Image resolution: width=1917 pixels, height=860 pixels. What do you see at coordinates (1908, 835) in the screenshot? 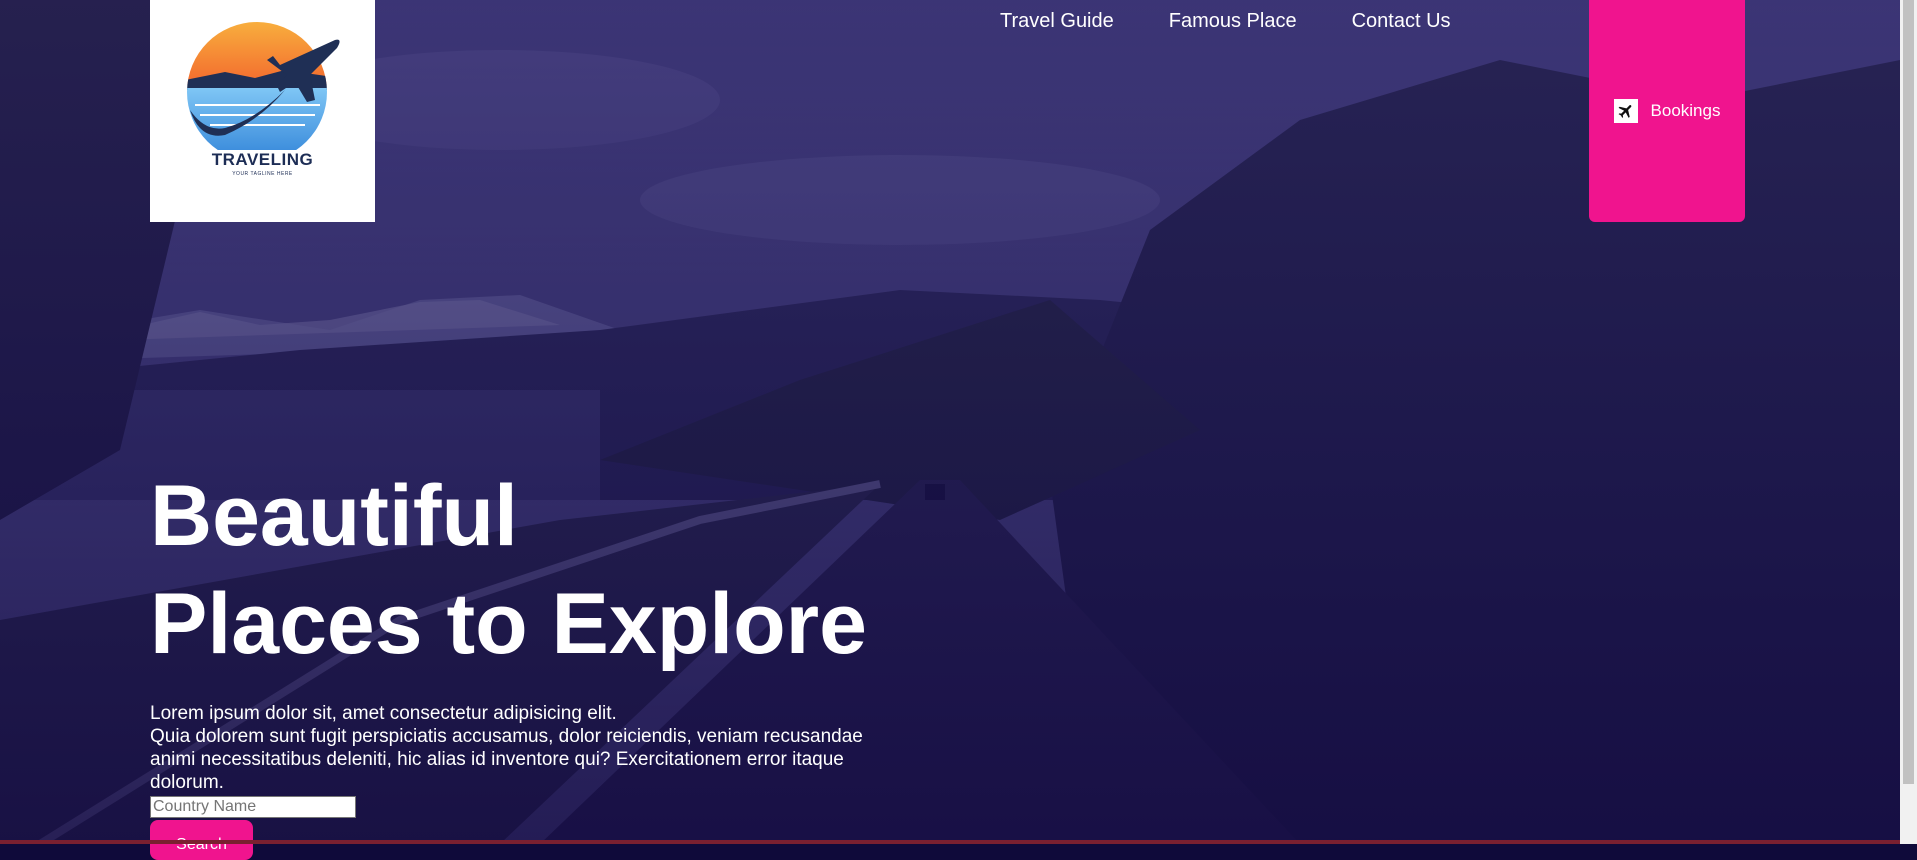
I see `scroll-down-arrow-icon` at bounding box center [1908, 835].